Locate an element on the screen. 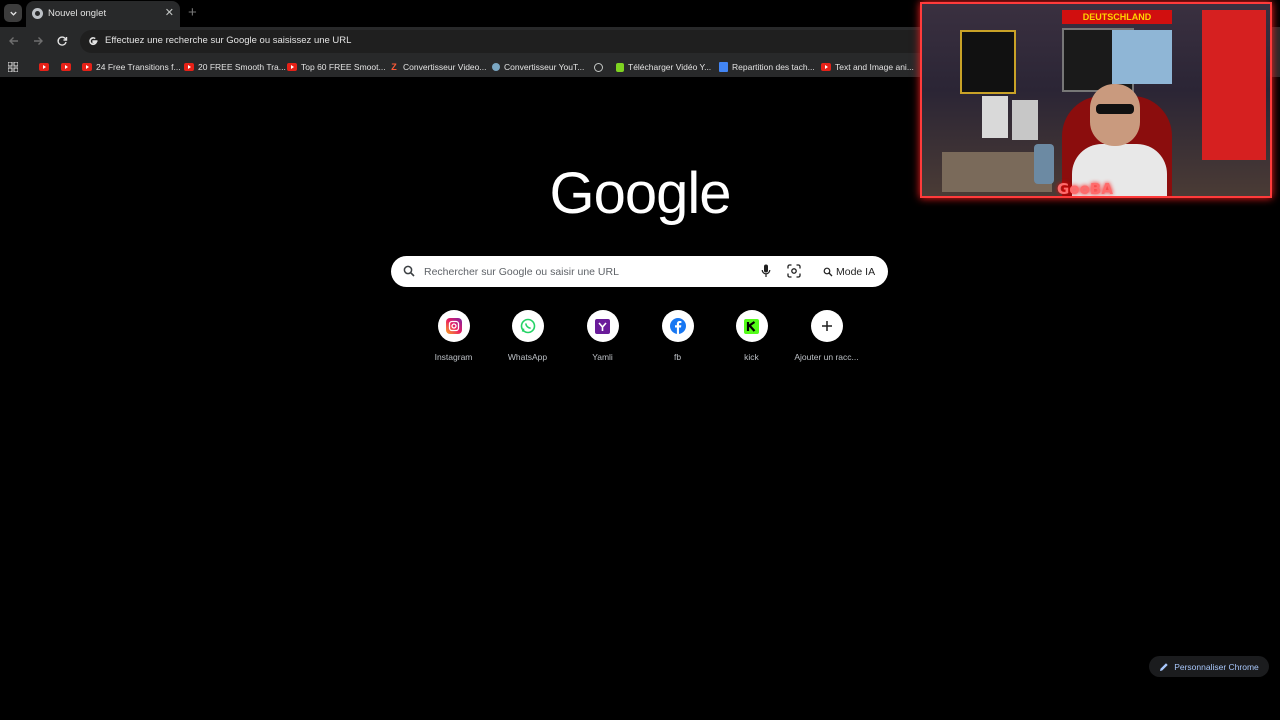 The image size is (1280, 720). globe-icon is located at coordinates (598, 67).